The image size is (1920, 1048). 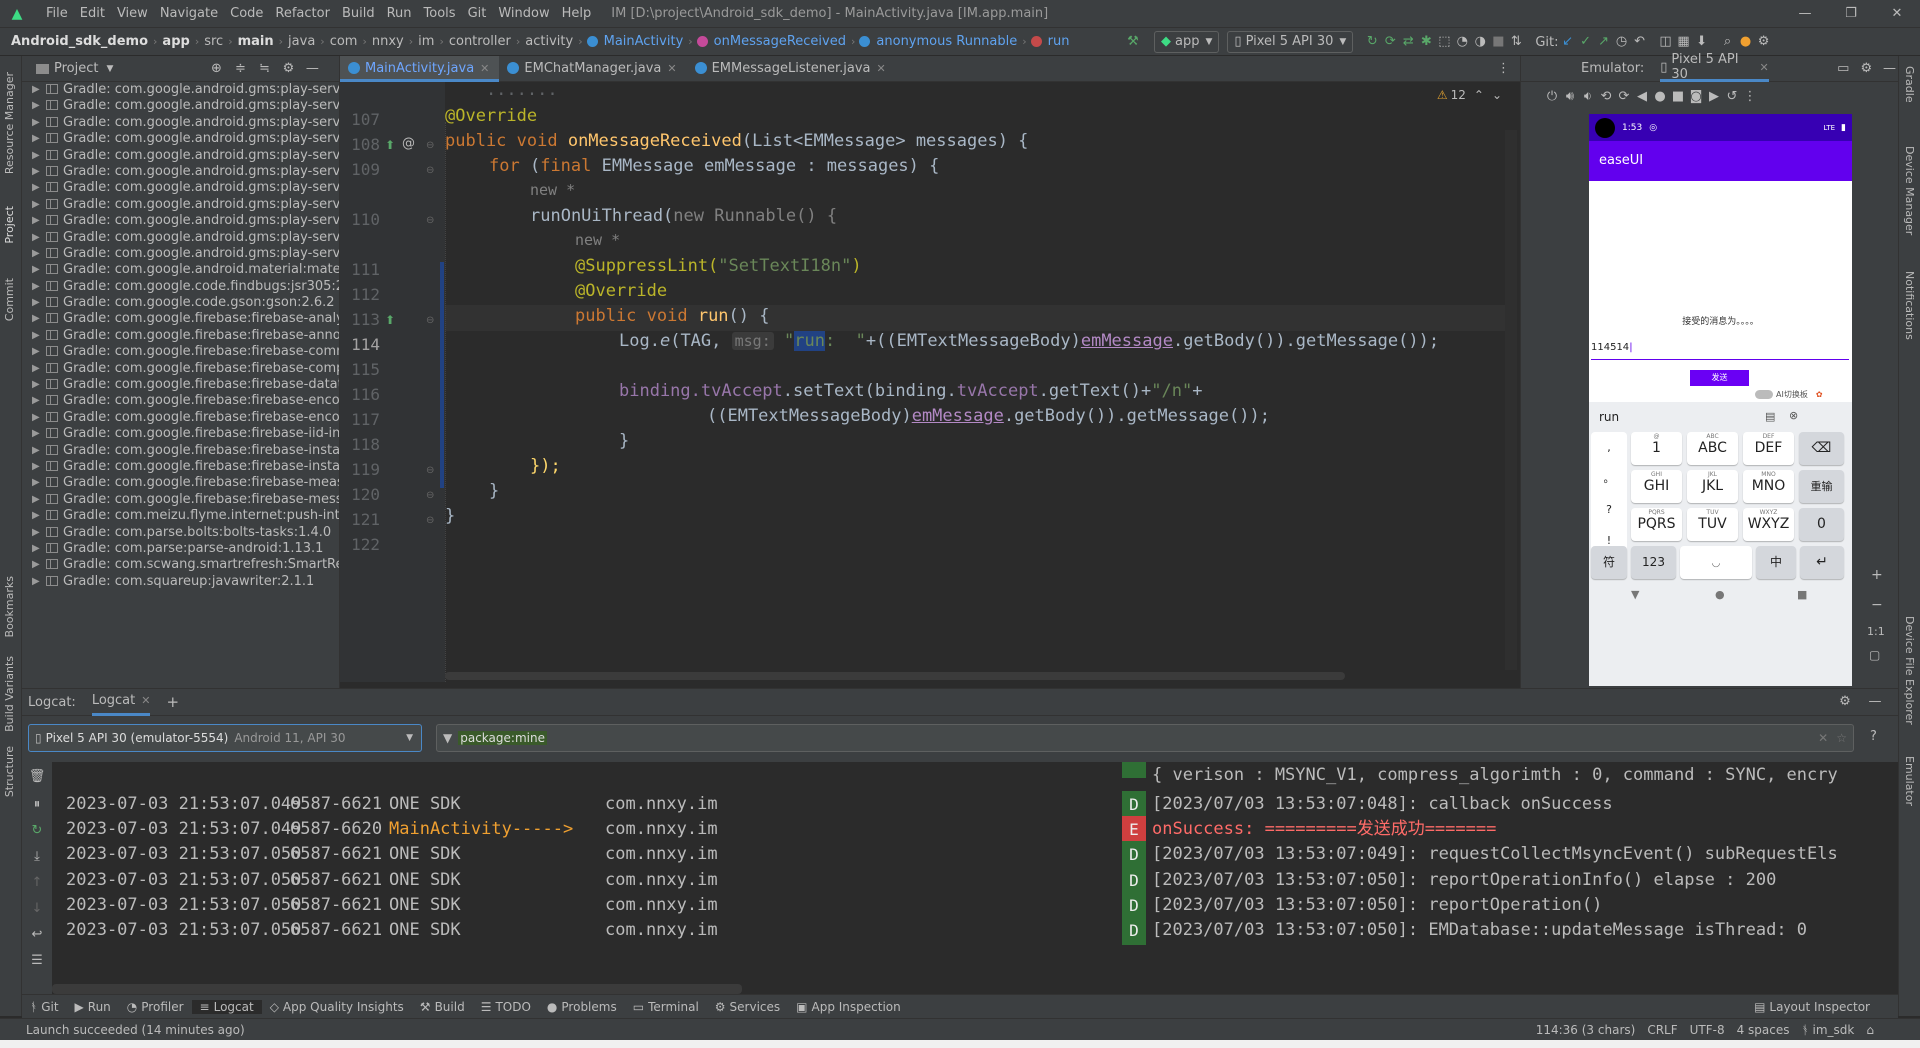 I want to click on git-history-icon: ◷, so click(x=1622, y=42).